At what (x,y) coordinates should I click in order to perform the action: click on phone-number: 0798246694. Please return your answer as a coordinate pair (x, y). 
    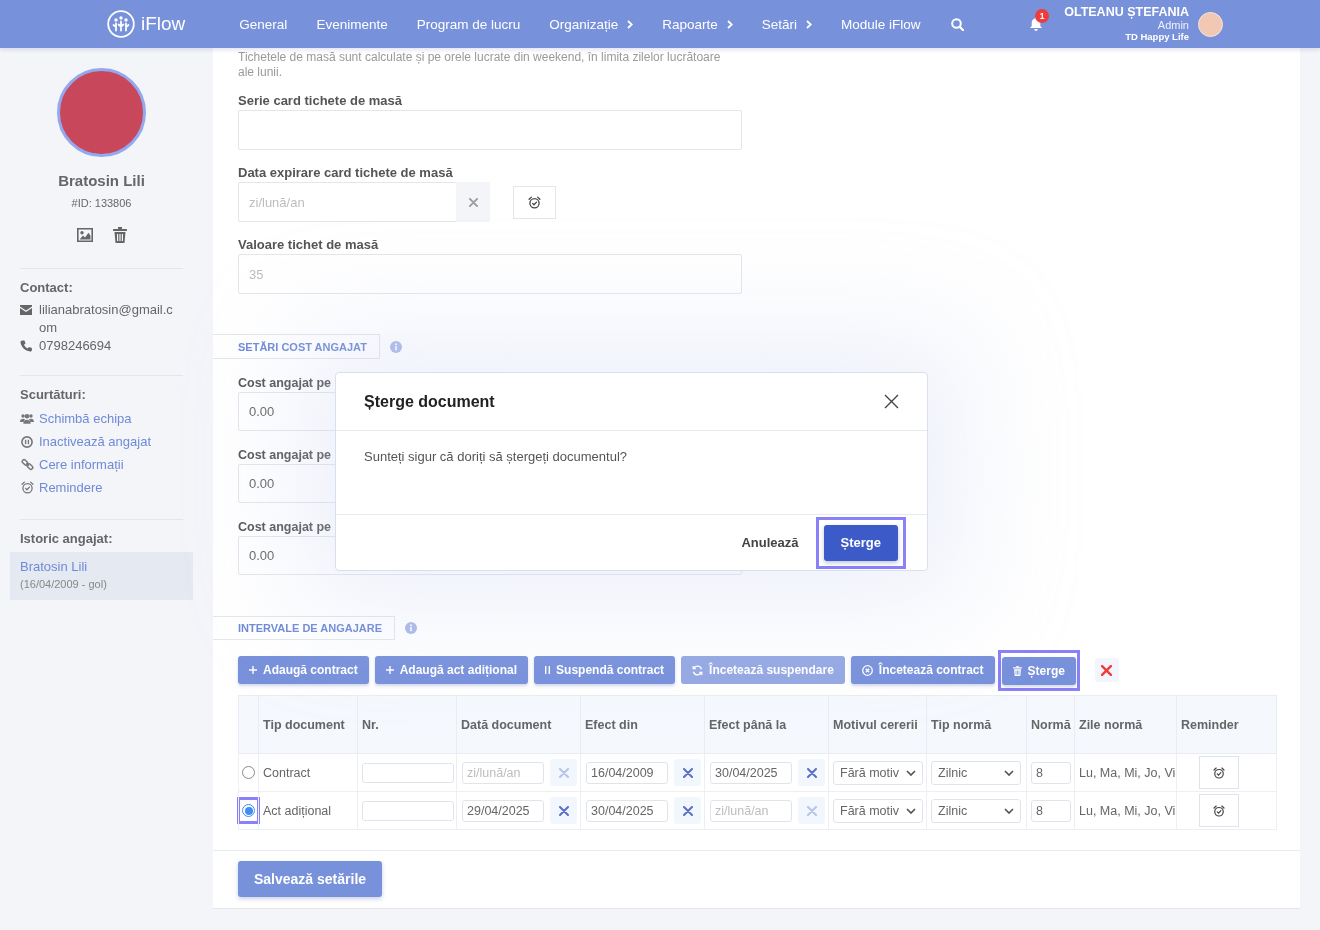
    Looking at the image, I should click on (75, 346).